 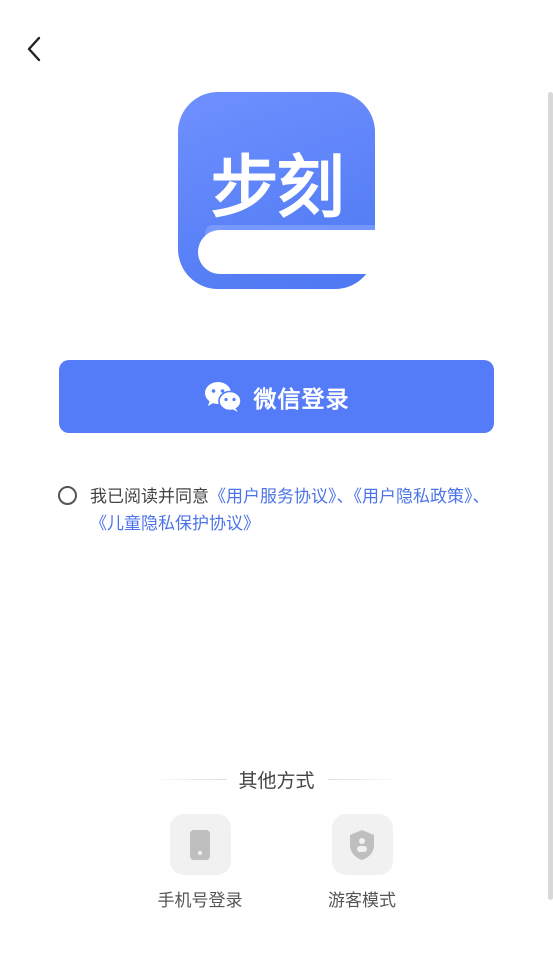 I want to click on guest-mode-label: 游客模式, so click(x=362, y=901).